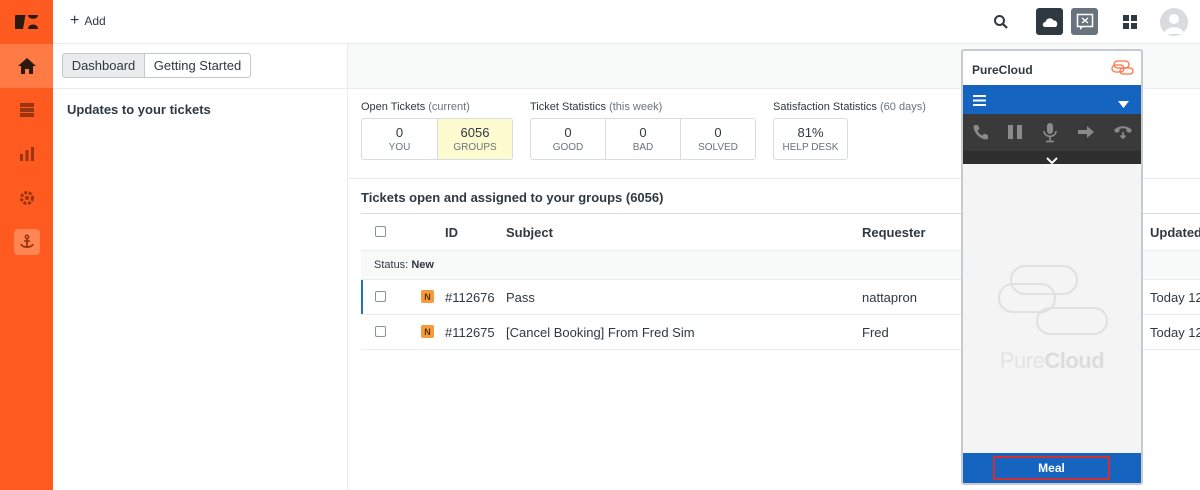  Describe the element at coordinates (26, 22) in the screenshot. I see `zendesk-logo-icon` at that location.